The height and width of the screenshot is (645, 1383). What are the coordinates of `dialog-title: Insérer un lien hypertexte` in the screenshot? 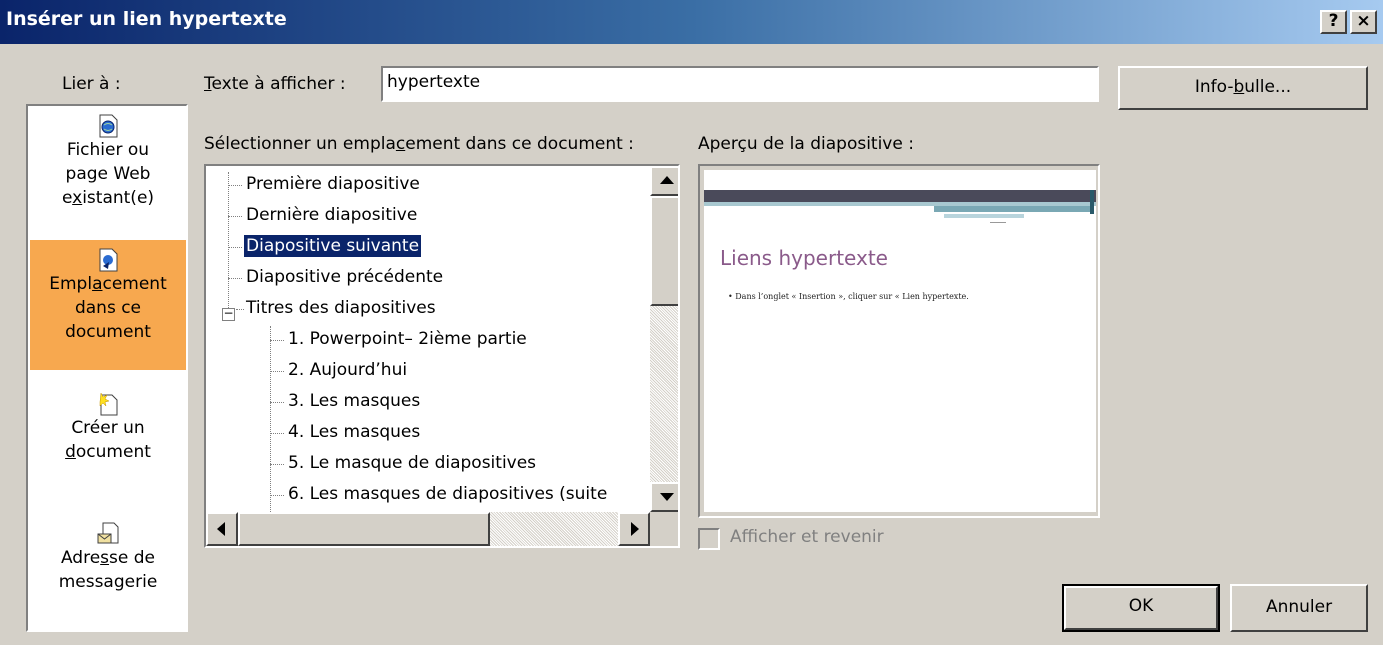 It's located at (146, 19).